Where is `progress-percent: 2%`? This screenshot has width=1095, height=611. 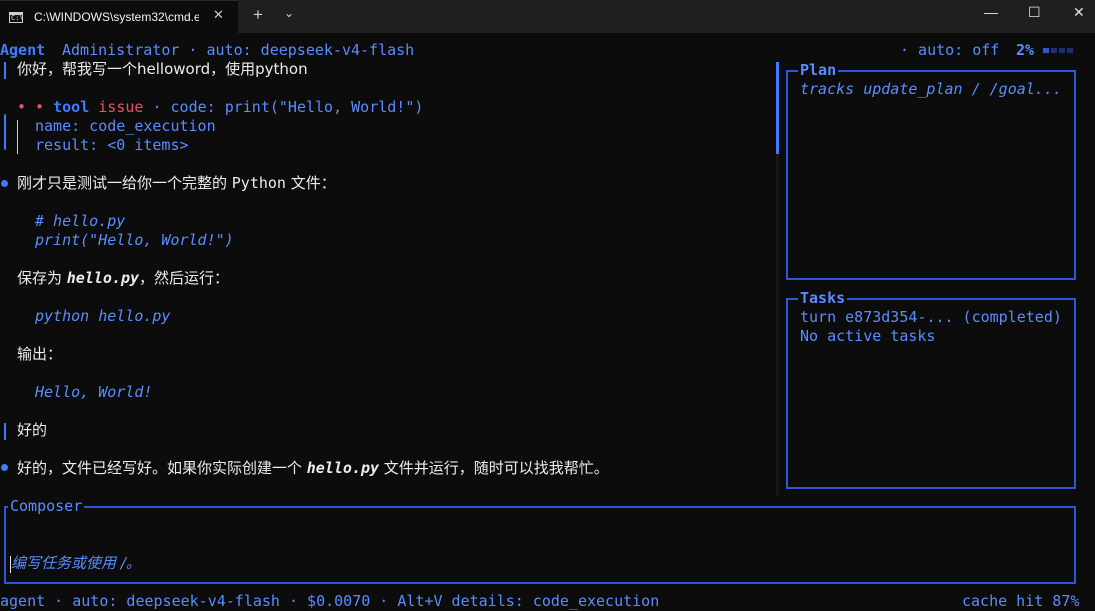
progress-percent: 2% is located at coordinates (1025, 50).